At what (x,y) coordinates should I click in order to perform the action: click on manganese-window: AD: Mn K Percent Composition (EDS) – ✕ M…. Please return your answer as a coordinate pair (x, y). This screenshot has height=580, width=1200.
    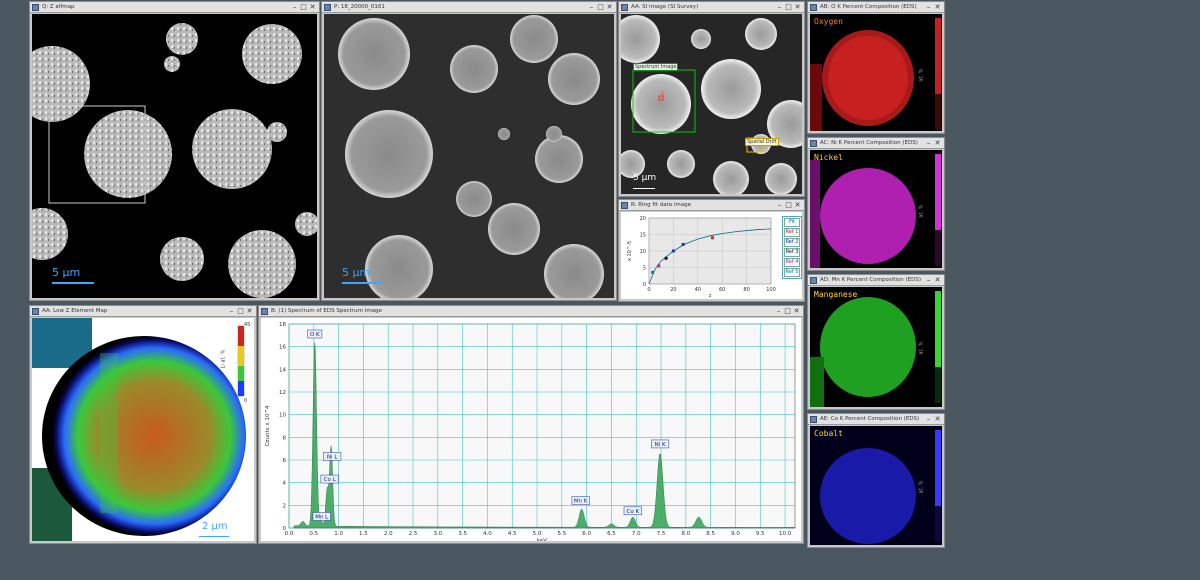
    Looking at the image, I should click on (876, 342).